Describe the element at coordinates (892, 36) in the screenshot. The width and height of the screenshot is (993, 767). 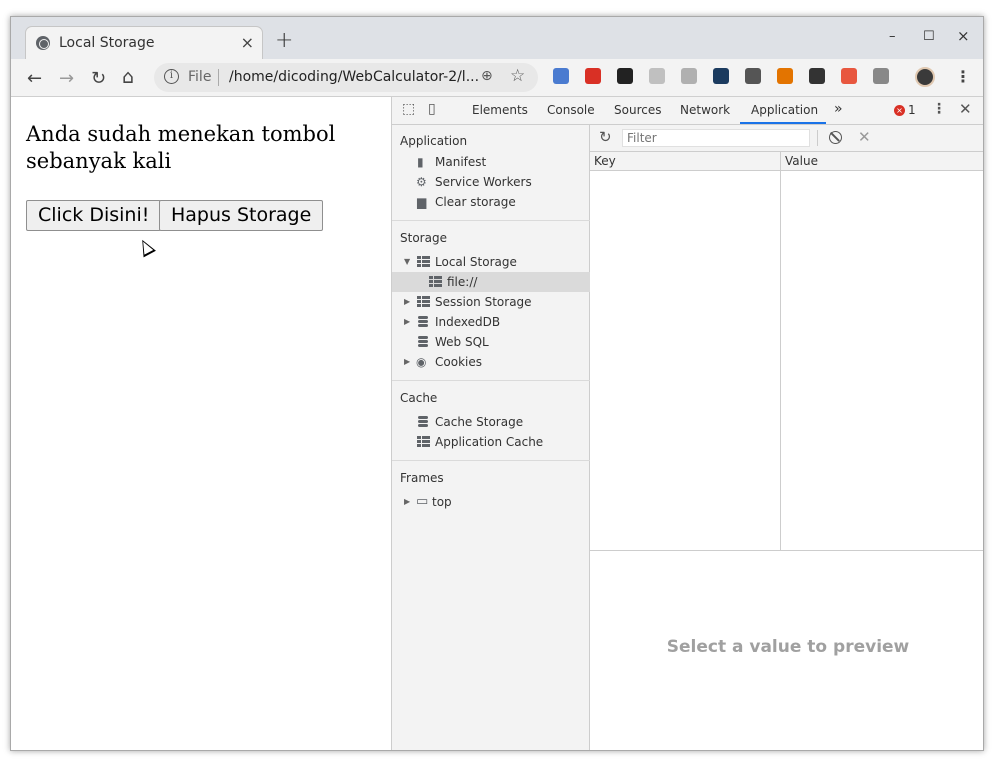
I see `minimize-button: –` at that location.